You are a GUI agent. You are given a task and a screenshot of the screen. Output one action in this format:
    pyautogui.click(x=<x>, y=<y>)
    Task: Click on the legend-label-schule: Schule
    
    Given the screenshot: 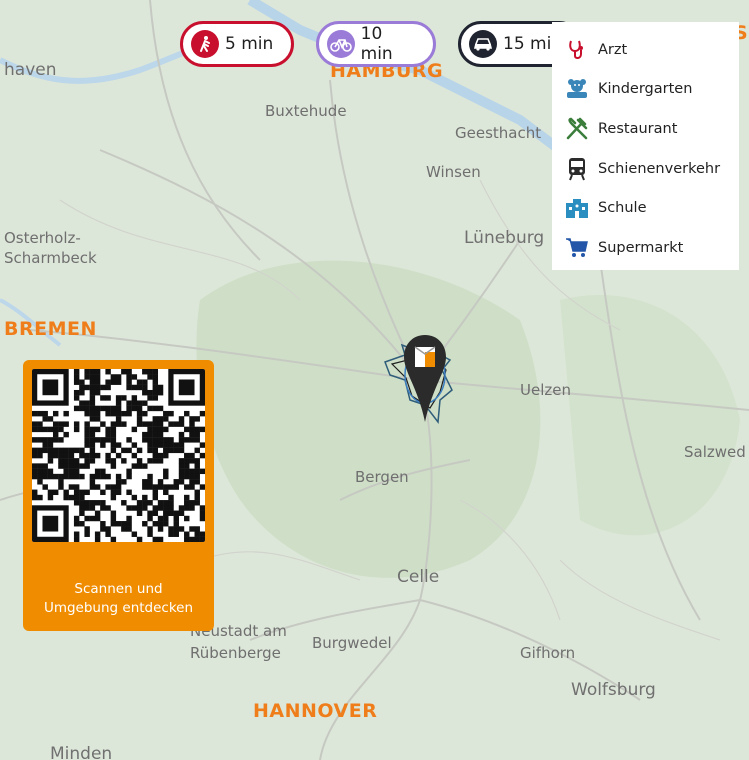 What is the action you would take?
    pyautogui.click(x=622, y=208)
    